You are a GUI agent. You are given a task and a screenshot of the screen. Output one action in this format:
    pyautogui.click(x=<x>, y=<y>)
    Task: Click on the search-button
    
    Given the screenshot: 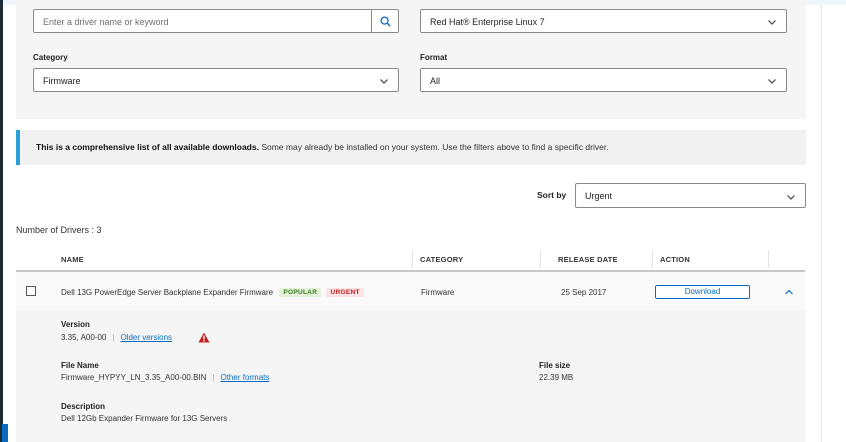 What is the action you would take?
    pyautogui.click(x=384, y=21)
    